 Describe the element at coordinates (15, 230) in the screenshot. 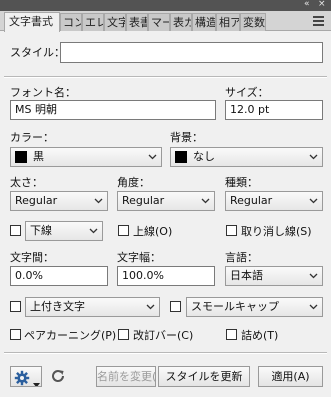

I see `underline-checkbox` at that location.